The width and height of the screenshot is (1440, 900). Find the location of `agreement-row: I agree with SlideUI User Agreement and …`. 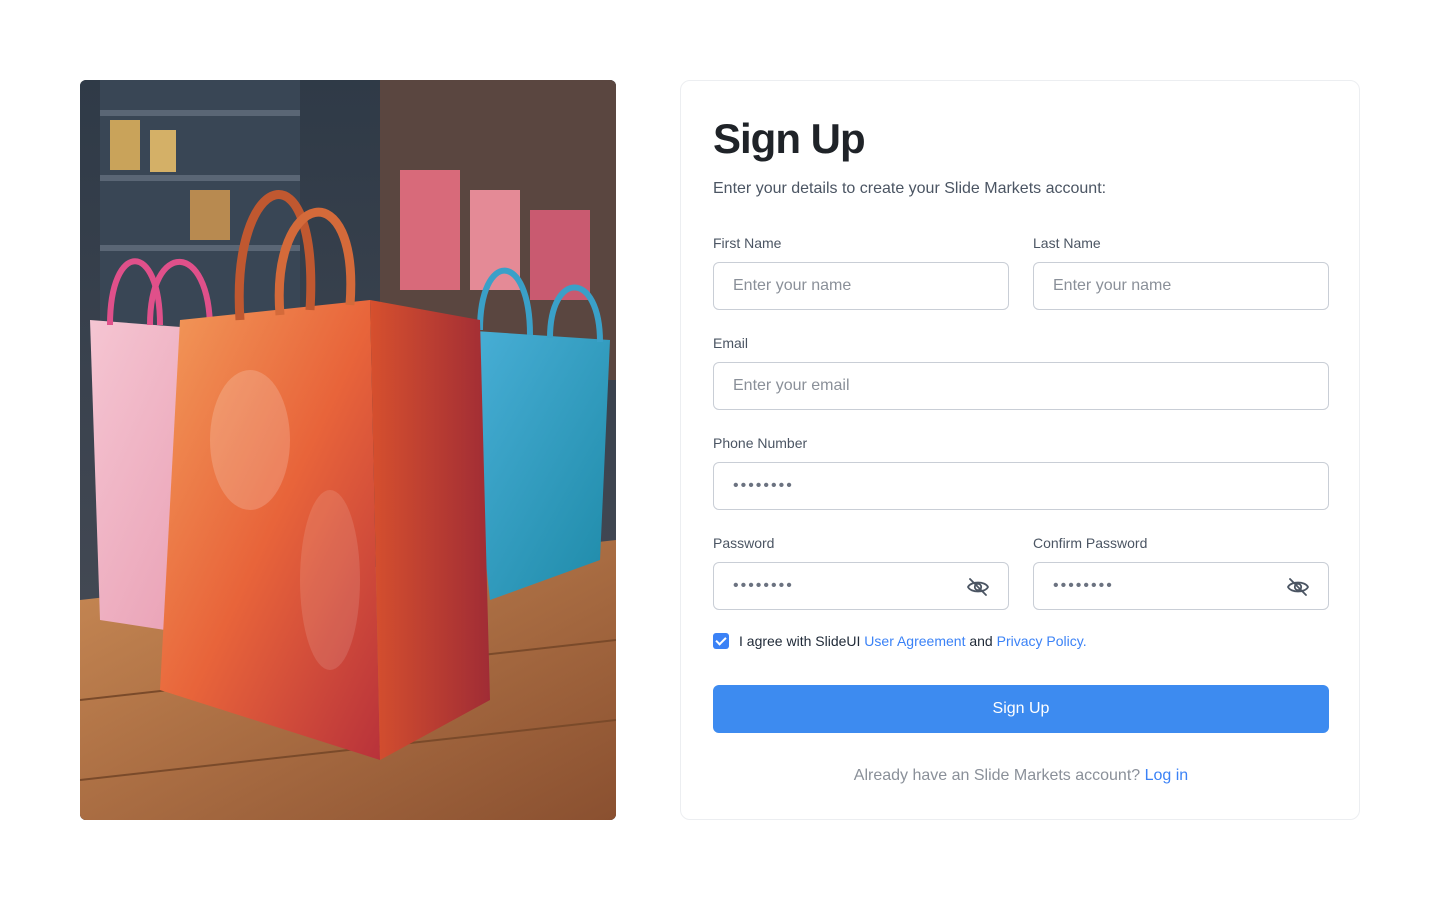

agreement-row: I agree with SlideUI User Agreement and … is located at coordinates (900, 641).